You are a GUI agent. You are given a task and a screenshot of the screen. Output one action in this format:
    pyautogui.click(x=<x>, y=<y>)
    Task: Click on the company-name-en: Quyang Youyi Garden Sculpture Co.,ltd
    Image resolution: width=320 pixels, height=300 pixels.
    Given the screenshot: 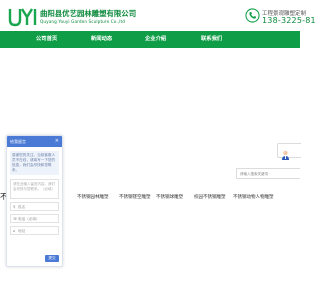 What is the action you would take?
    pyautogui.click(x=83, y=21)
    